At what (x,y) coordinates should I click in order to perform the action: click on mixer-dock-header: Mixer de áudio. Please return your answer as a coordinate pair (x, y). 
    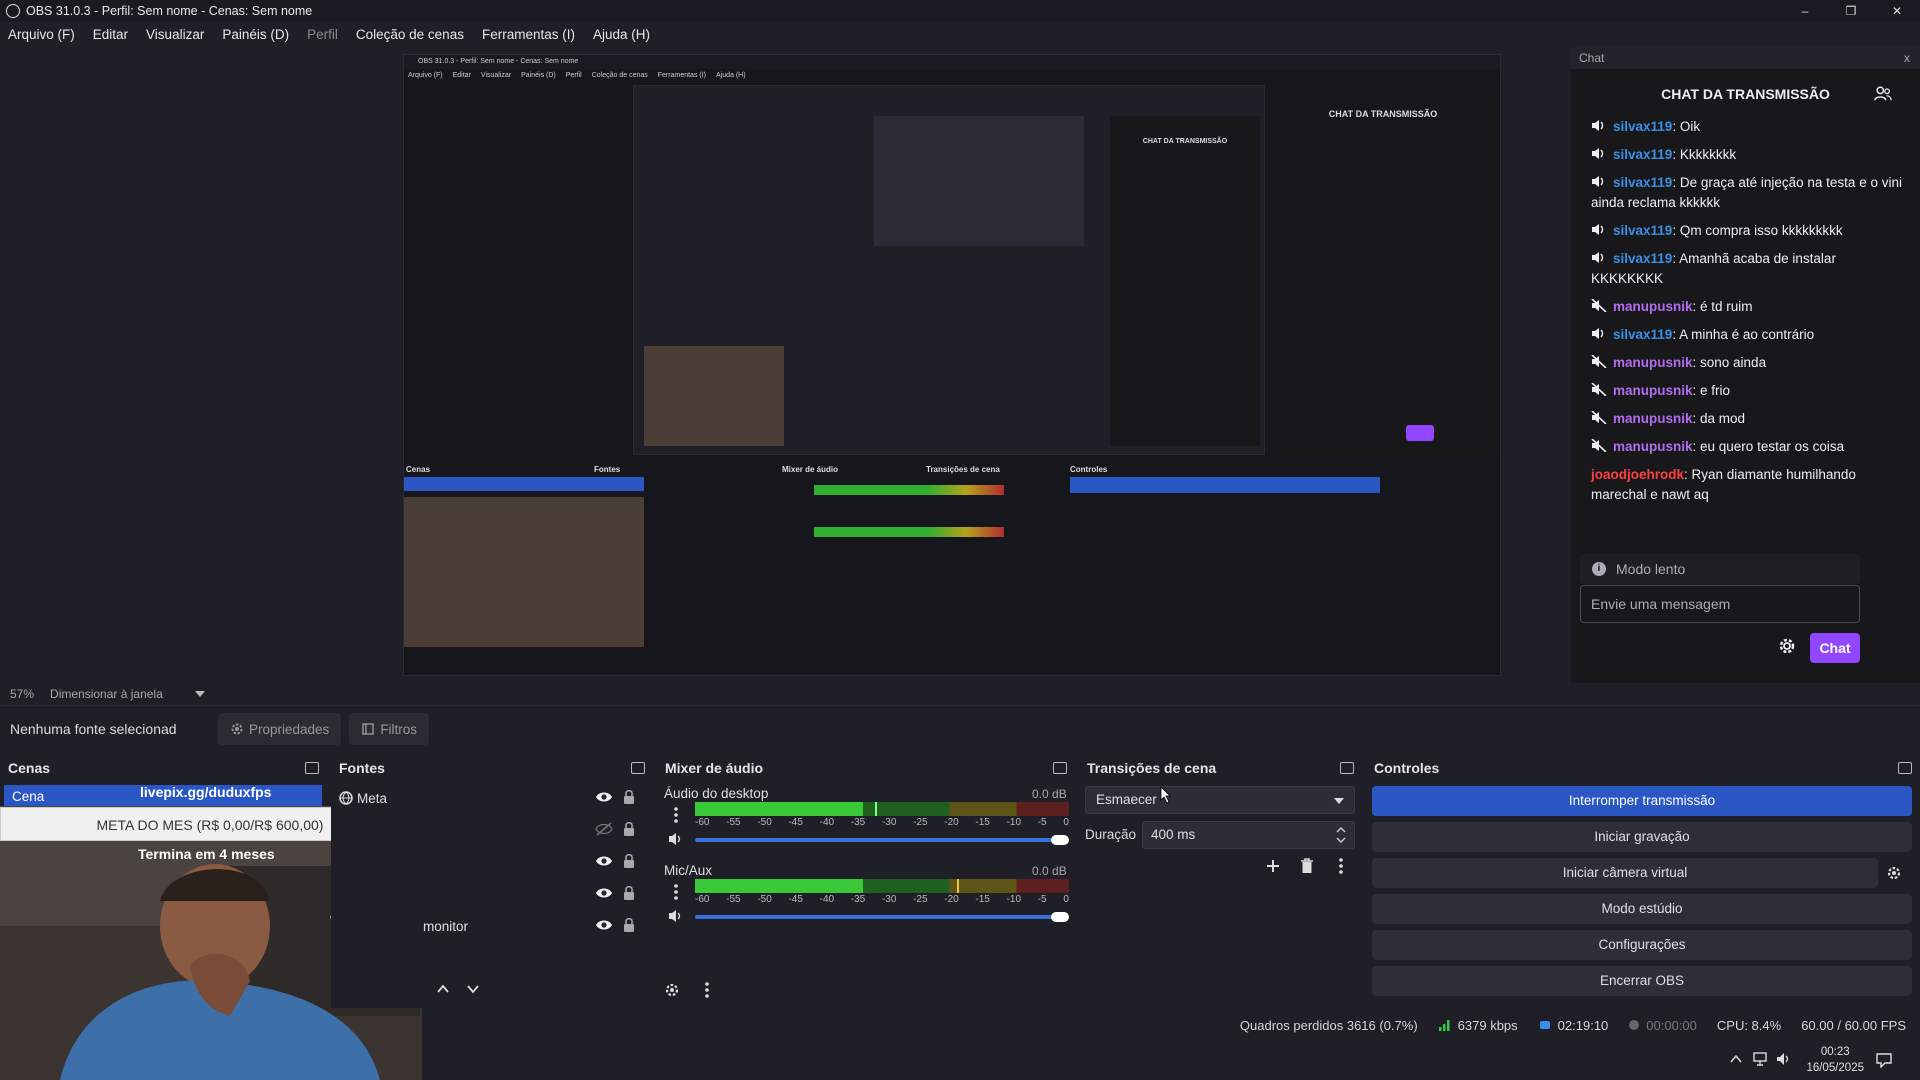
    Looking at the image, I should click on (866, 768).